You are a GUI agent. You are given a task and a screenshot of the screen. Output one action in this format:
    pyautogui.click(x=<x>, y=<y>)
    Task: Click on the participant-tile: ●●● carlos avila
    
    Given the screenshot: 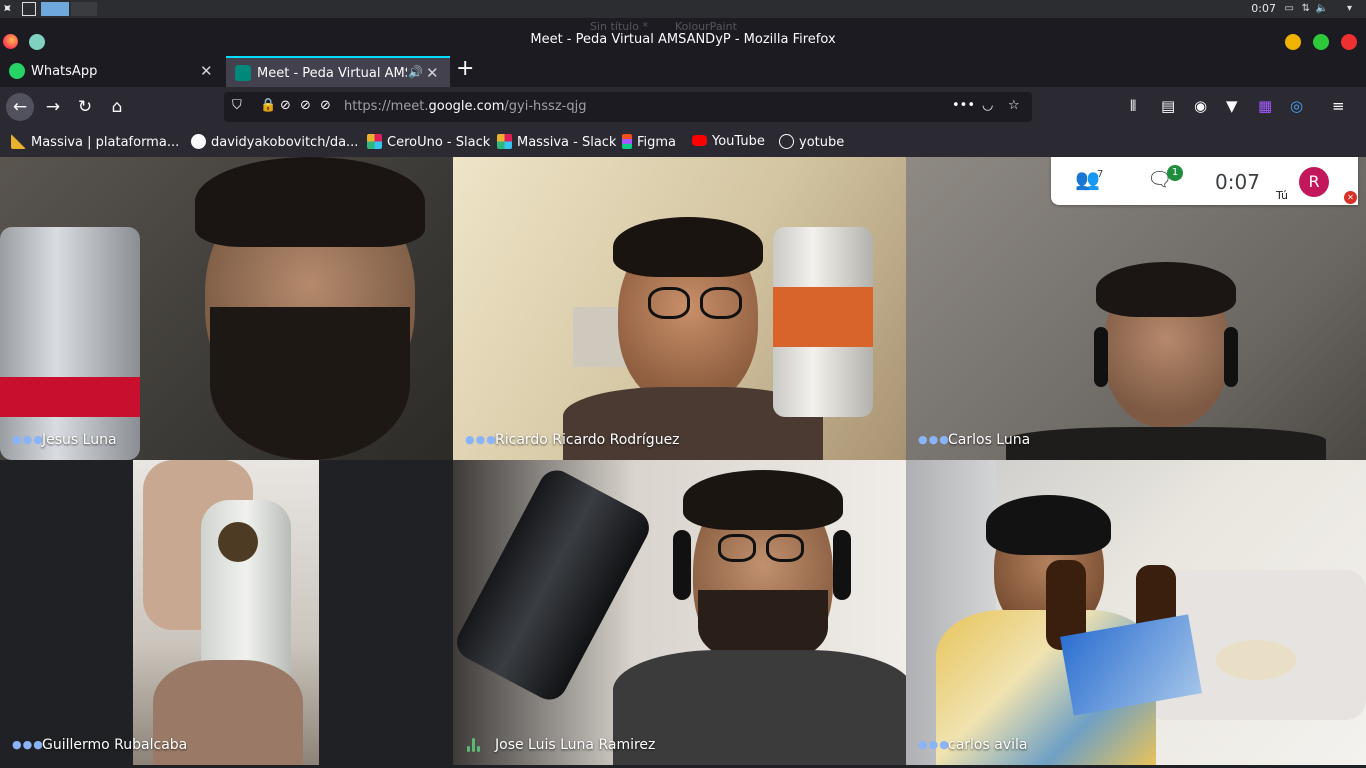 What is the action you would take?
    pyautogui.click(x=1136, y=612)
    